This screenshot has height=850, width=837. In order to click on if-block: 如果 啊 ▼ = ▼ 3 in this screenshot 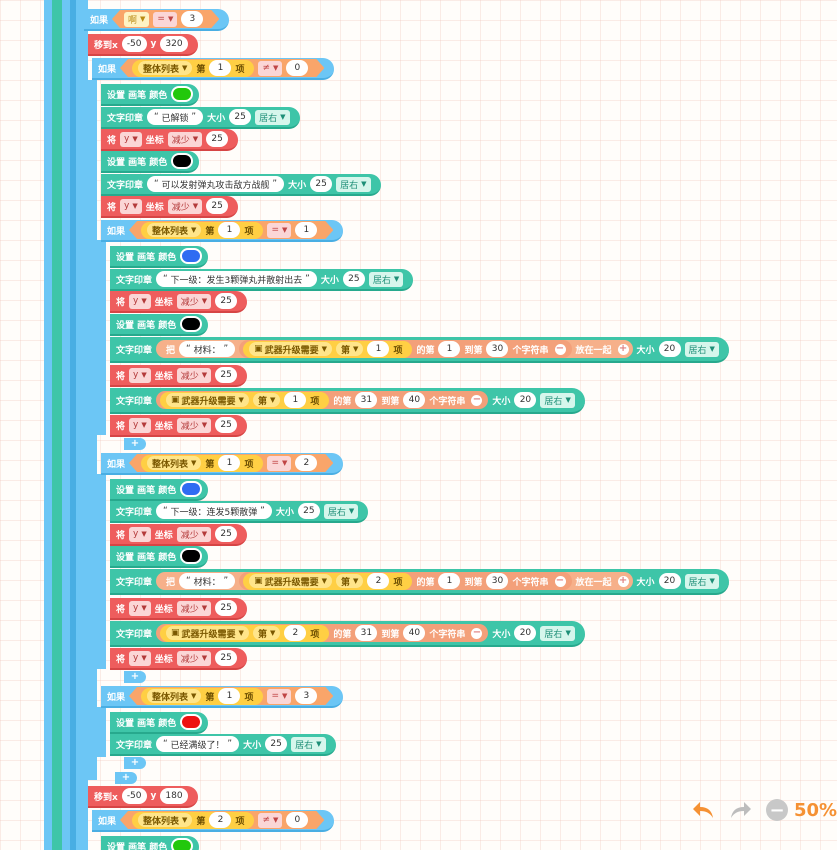, I will do `click(157, 20)`.